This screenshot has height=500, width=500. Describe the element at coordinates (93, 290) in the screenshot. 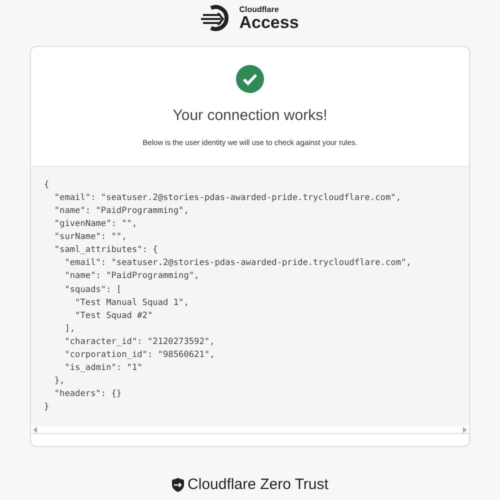

I see `code-line: "squads": [` at that location.